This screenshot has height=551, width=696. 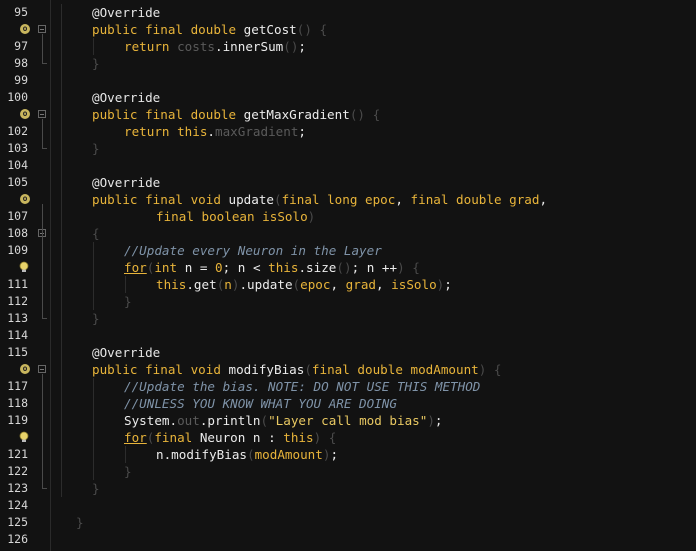 I want to click on code-text: final boolean isSolo), so click(x=235, y=216).